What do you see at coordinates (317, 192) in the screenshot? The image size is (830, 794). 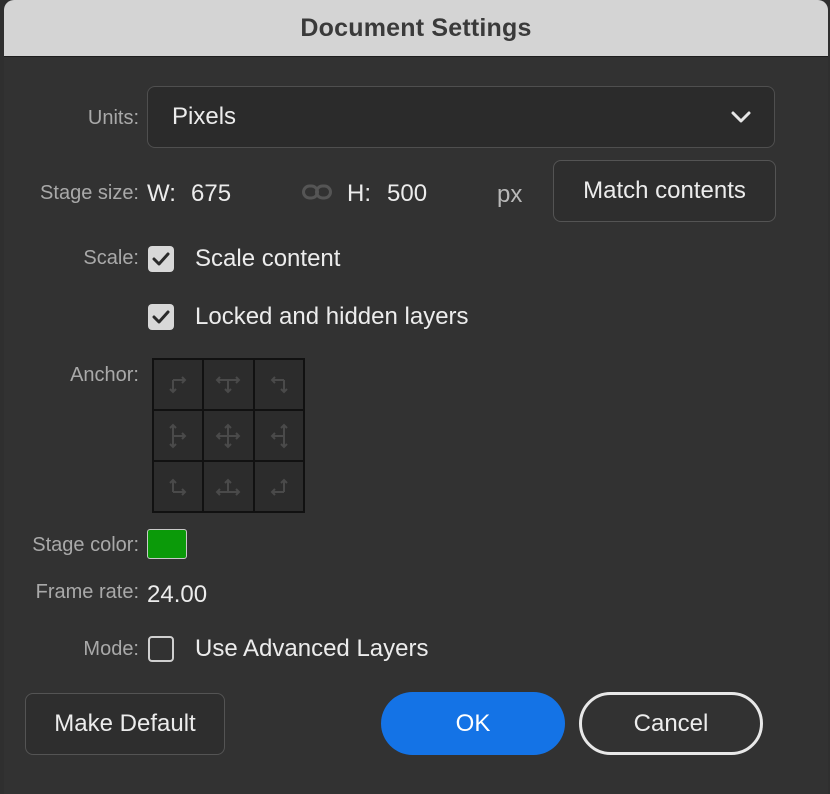 I see `link-icon` at bounding box center [317, 192].